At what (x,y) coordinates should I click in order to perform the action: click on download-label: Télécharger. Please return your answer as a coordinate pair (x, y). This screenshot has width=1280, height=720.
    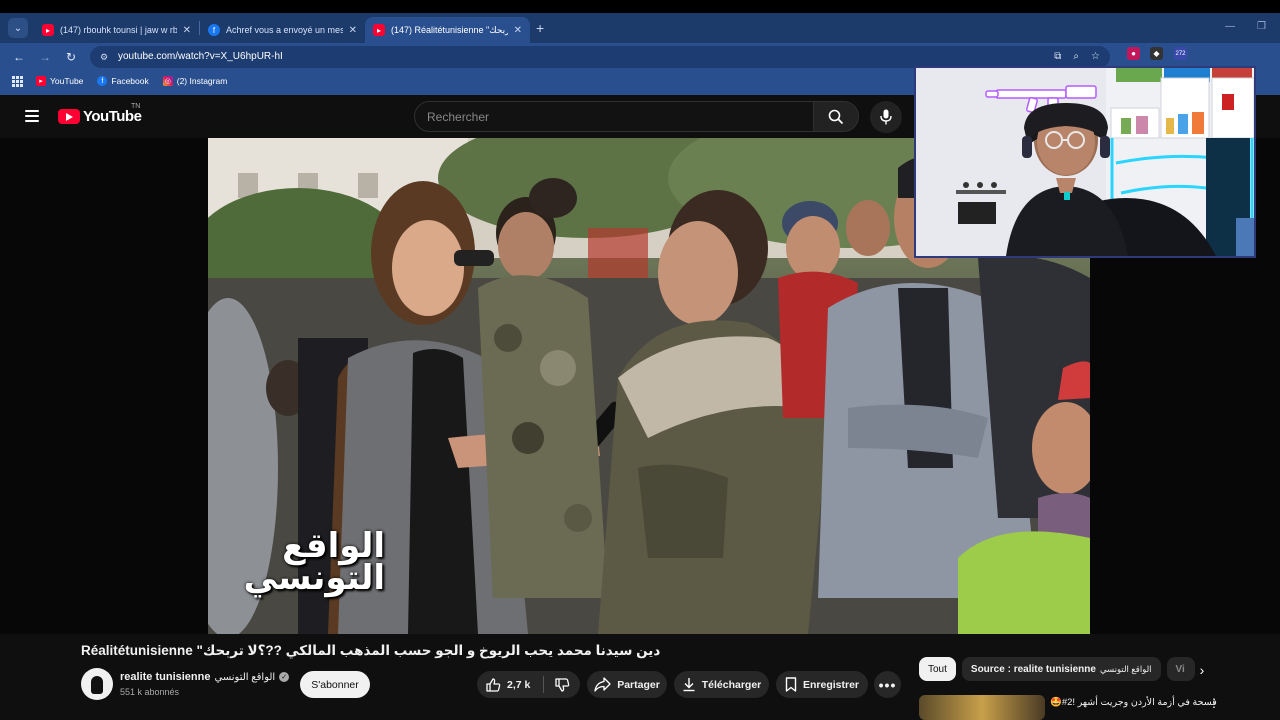
    Looking at the image, I should click on (731, 684).